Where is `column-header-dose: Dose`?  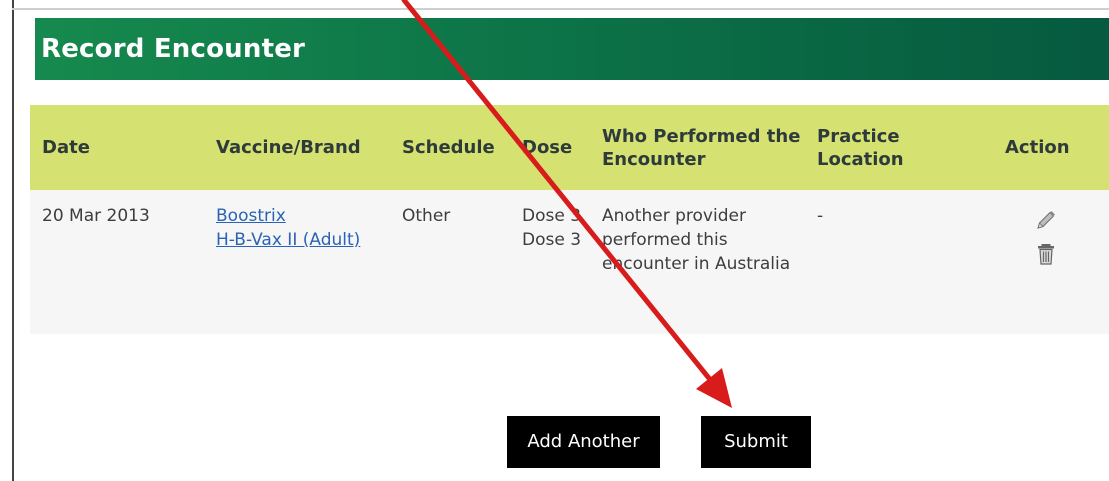 column-header-dose: Dose is located at coordinates (547, 147).